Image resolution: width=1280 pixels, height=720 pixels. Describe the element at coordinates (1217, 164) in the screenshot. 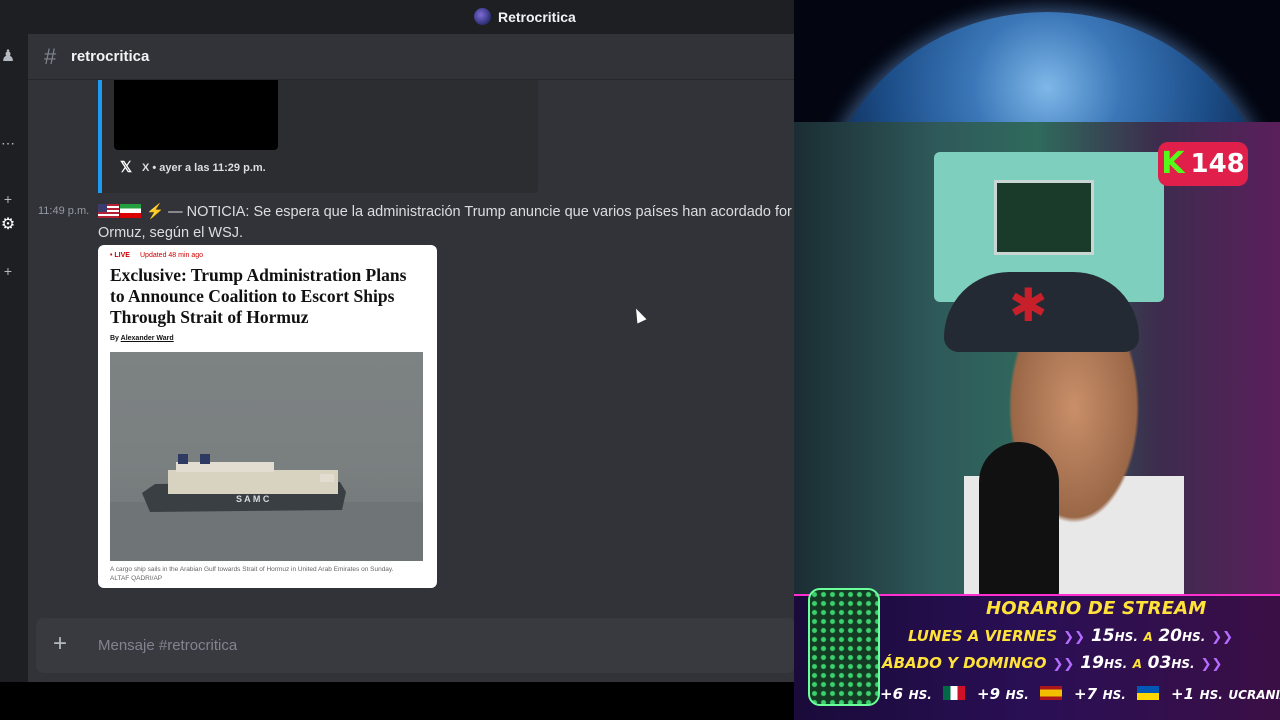

I see `viewer-count: 148` at that location.